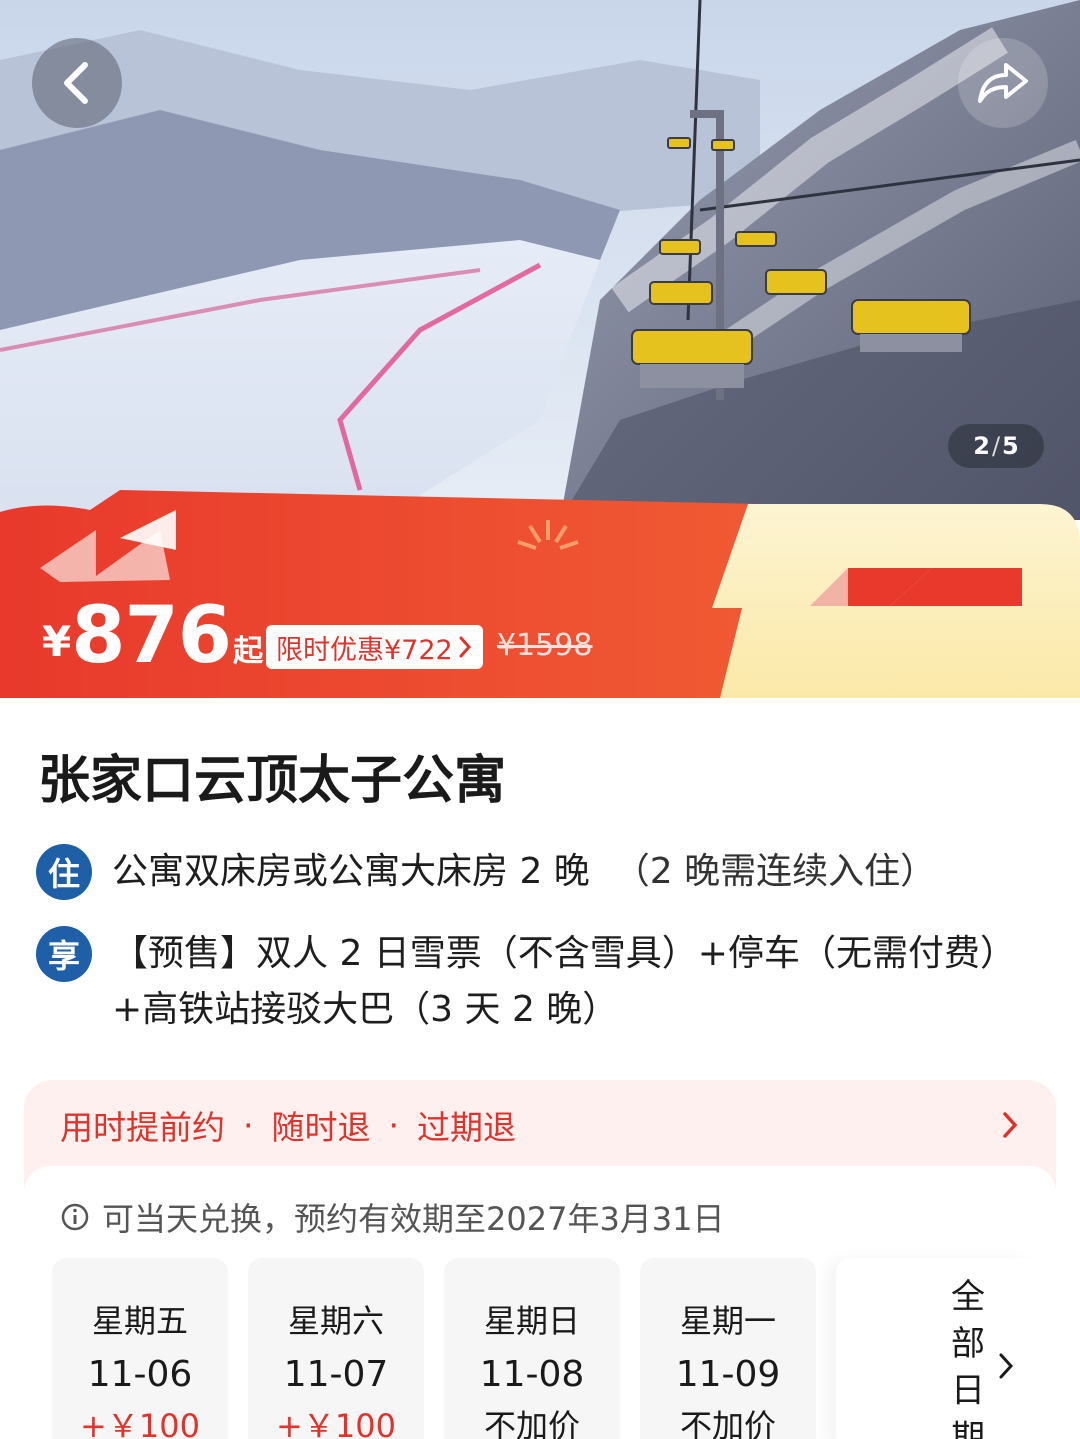  Describe the element at coordinates (272, 781) in the screenshot. I see `product-title: 张家口云顶太子公寓` at that location.